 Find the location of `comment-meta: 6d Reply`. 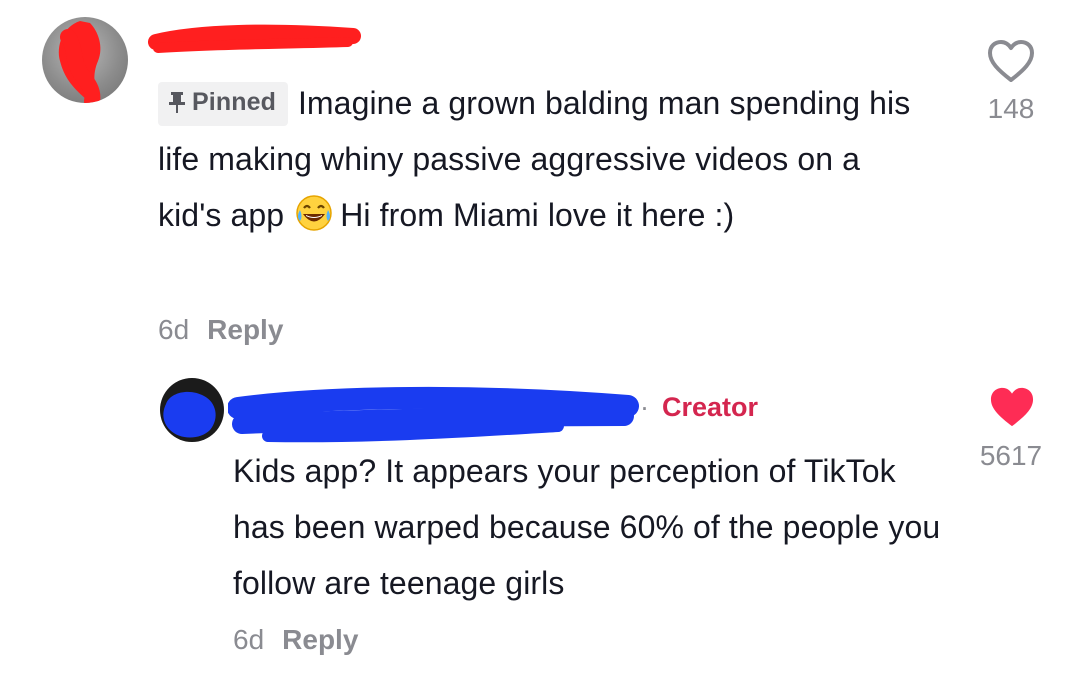

comment-meta: 6d Reply is located at coordinates (220, 330).